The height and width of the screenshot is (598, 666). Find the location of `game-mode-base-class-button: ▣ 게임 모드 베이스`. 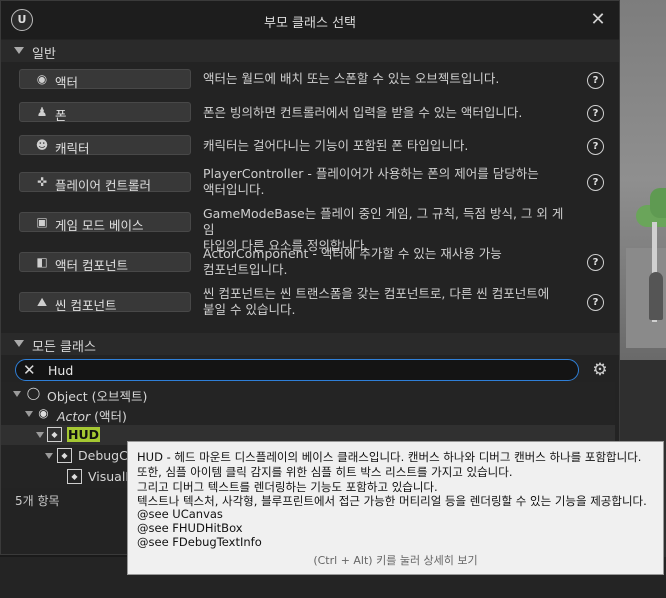

game-mode-base-class-button: ▣ 게임 모드 베이스 is located at coordinates (105, 222).